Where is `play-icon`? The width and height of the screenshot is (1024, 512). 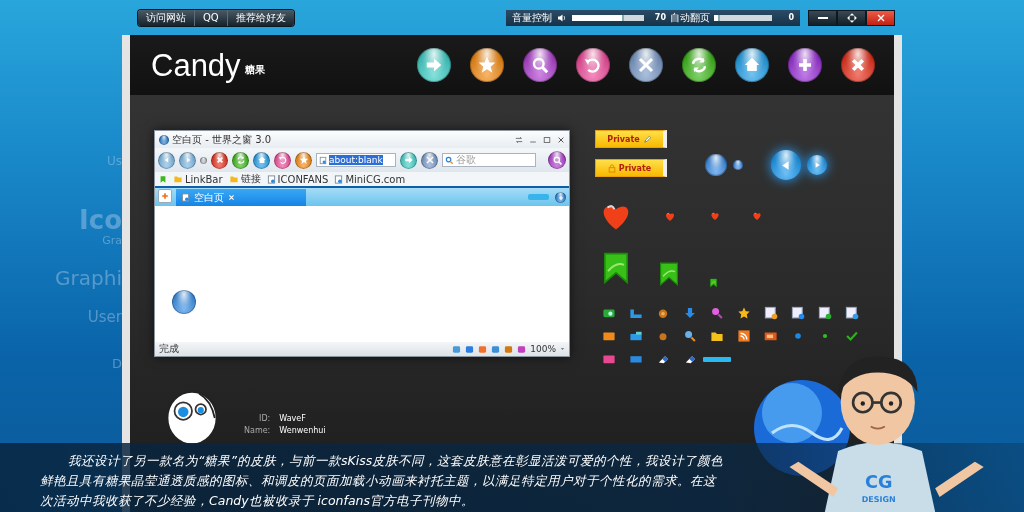 play-icon is located at coordinates (817, 165).